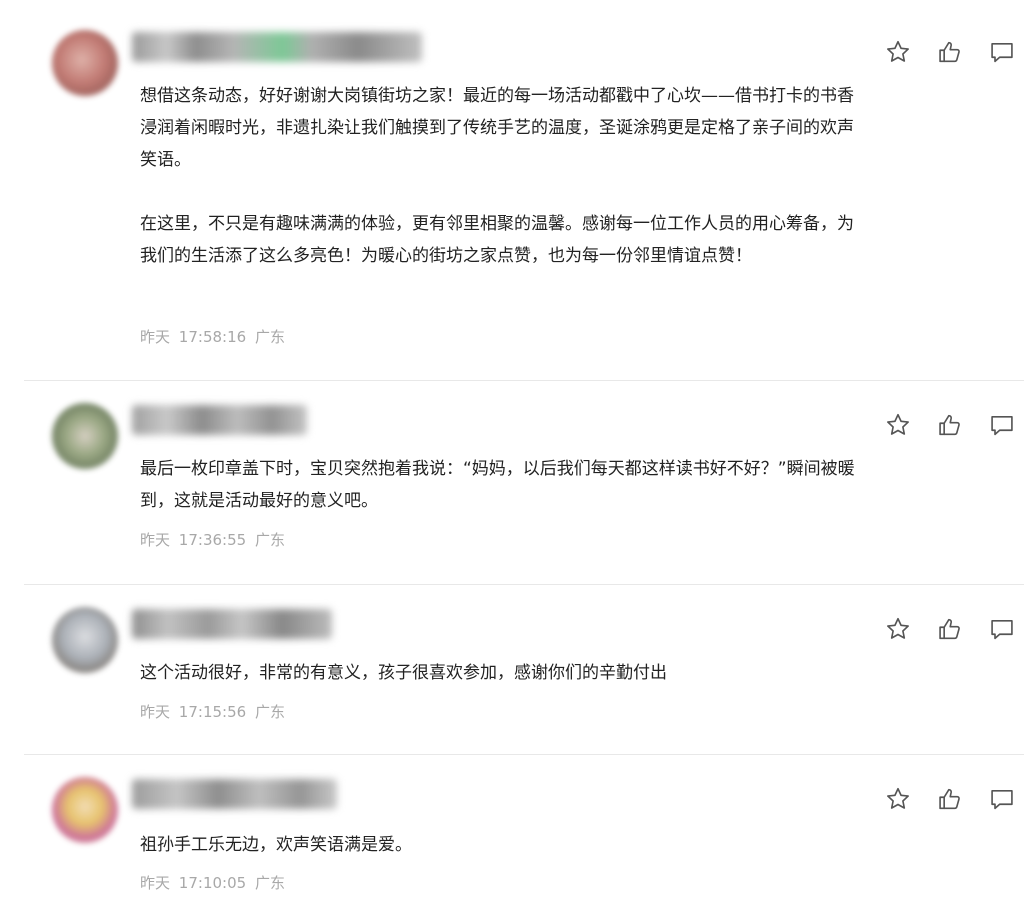 This screenshot has width=1024, height=911. I want to click on comment-text: 祖孙手工乐无边，欢声笑语满是爱。, so click(500, 845).